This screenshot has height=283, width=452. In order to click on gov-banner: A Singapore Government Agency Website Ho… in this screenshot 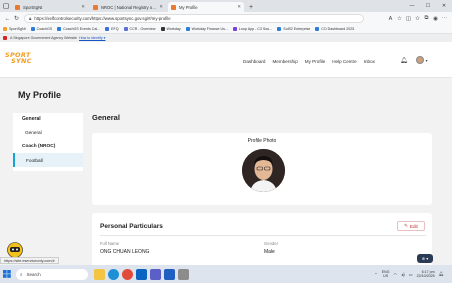, I will do `click(226, 38)`.